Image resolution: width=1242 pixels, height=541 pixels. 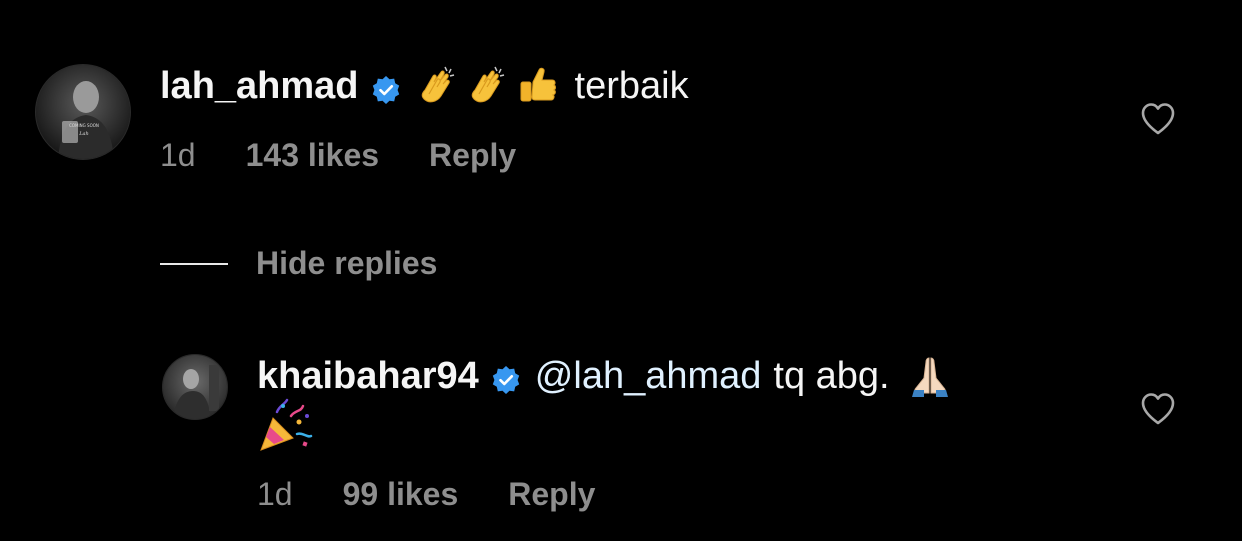 I want to click on party-popper-icon, so click(x=285, y=426).